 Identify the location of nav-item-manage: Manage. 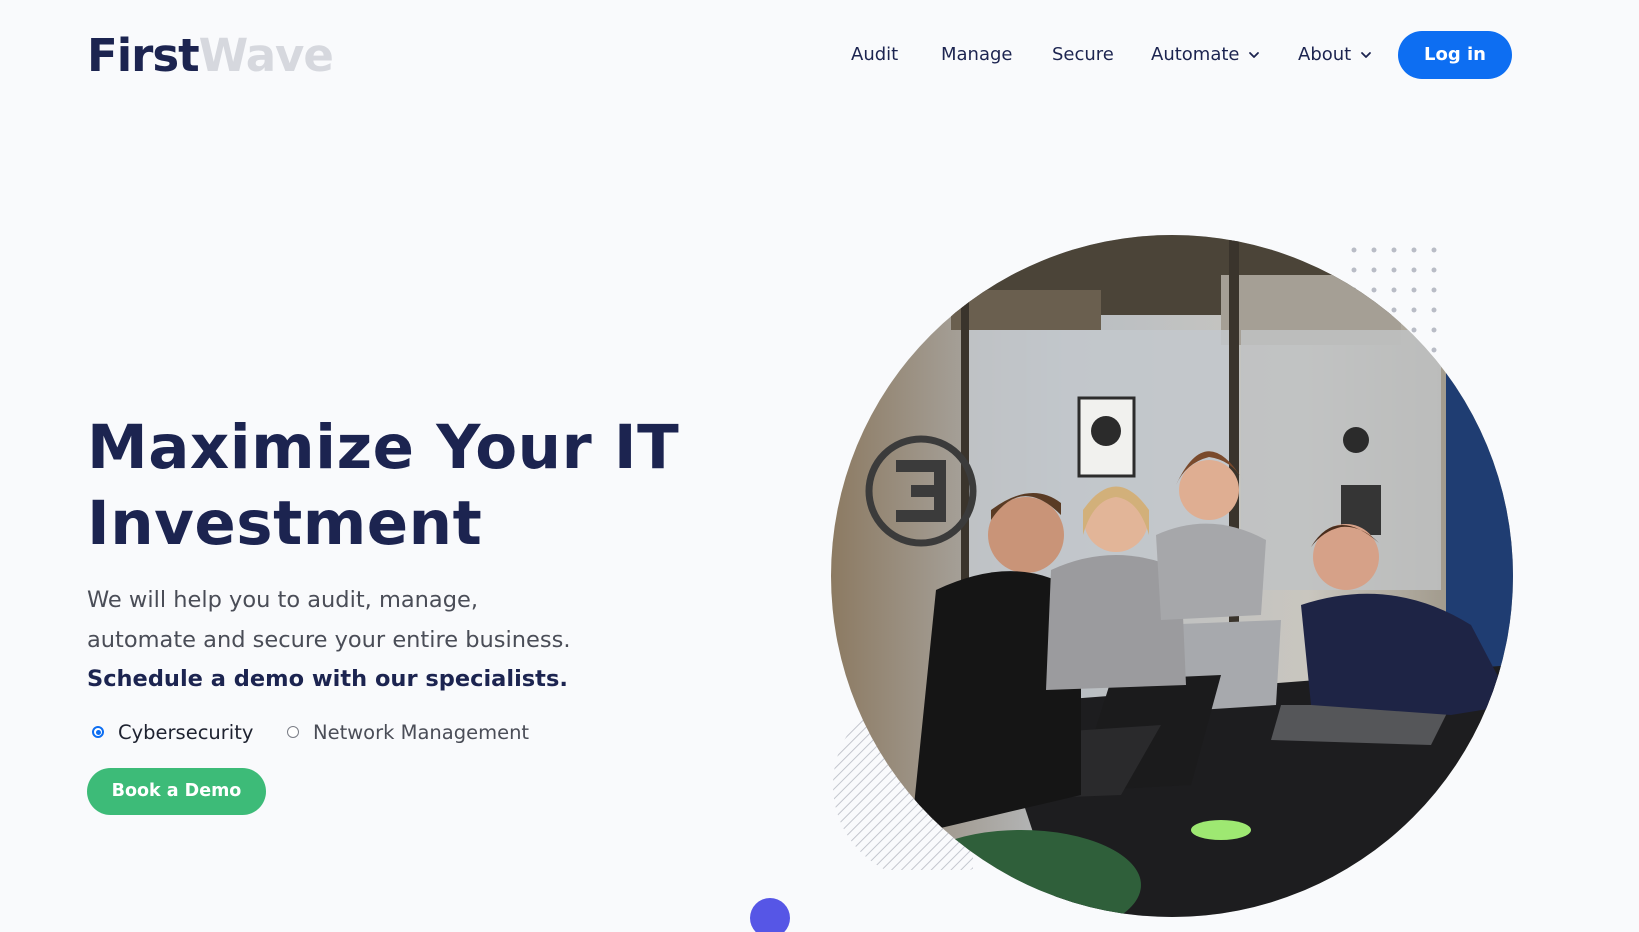
(977, 55).